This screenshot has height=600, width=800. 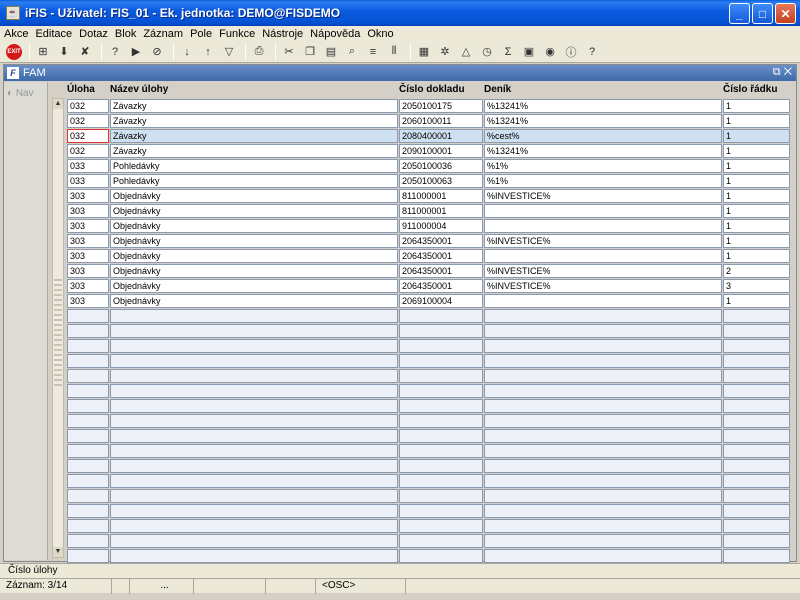 I want to click on menu-blok: Blok, so click(x=125, y=34).